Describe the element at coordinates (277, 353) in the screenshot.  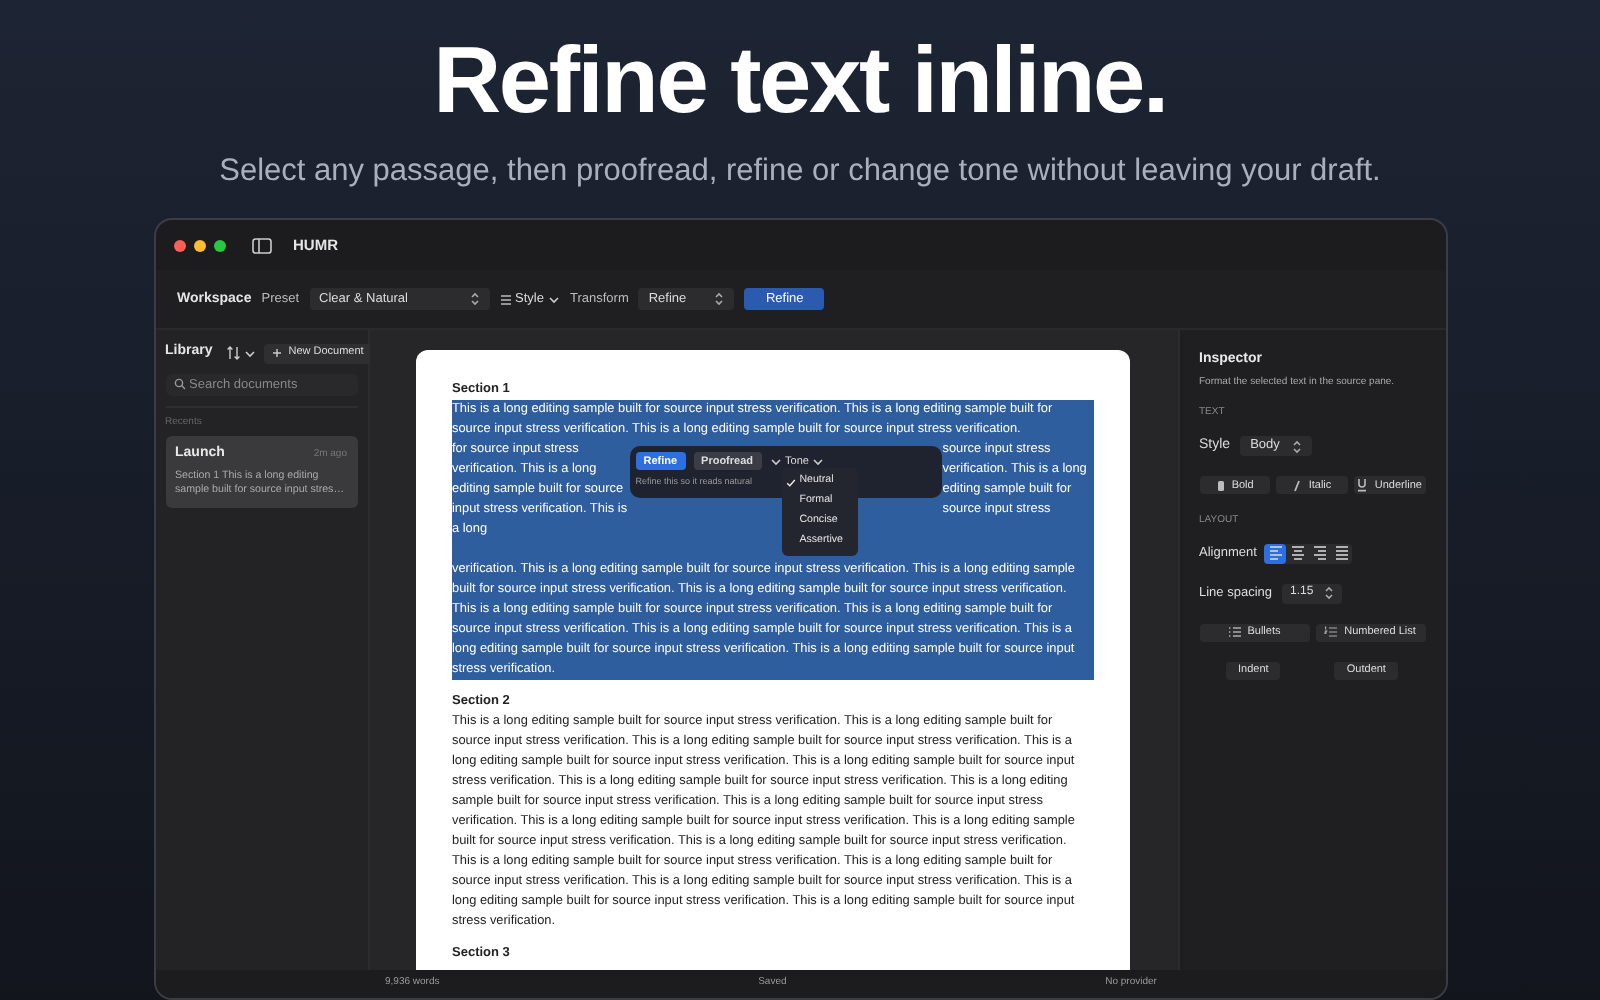
I see `plus-icon` at that location.